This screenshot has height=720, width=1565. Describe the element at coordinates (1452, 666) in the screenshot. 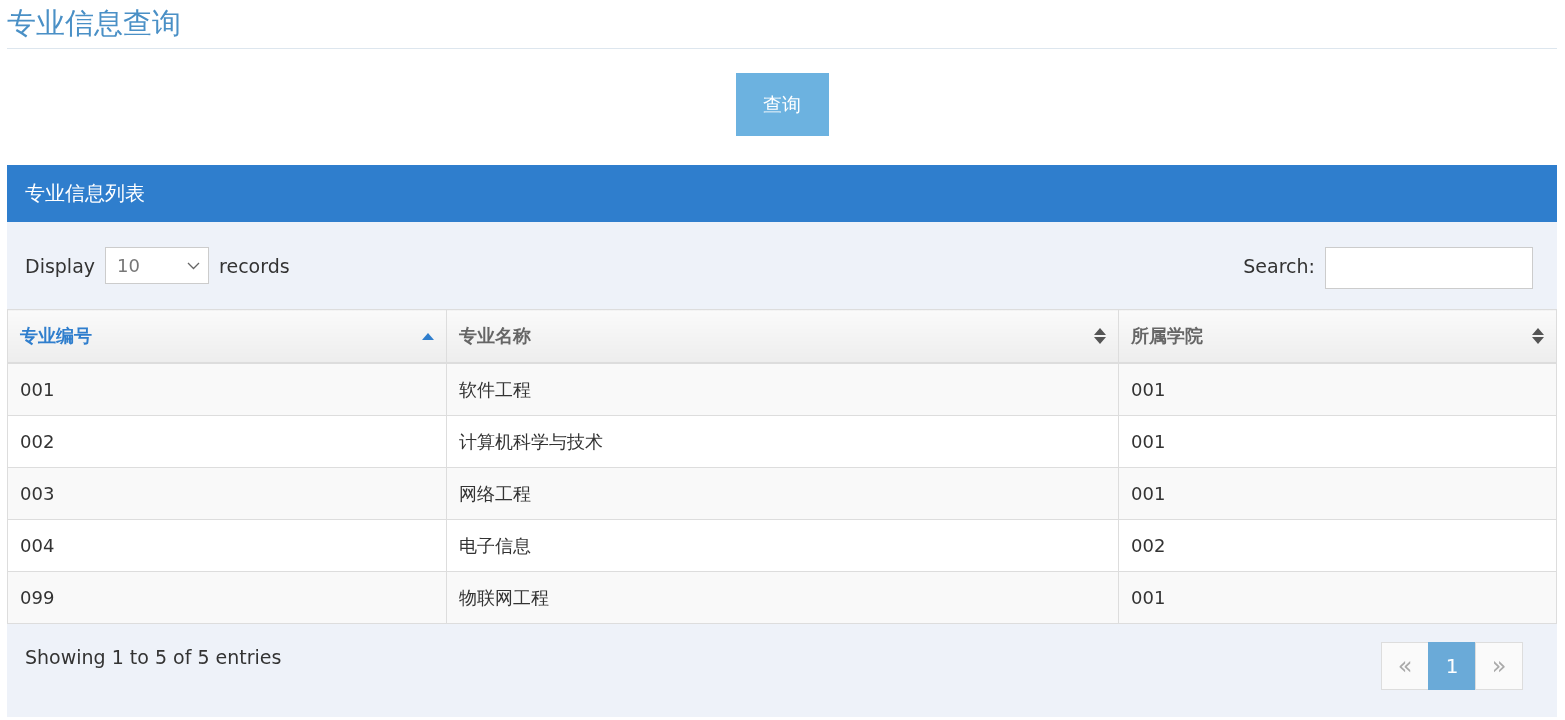

I see `page-button: 1` at that location.